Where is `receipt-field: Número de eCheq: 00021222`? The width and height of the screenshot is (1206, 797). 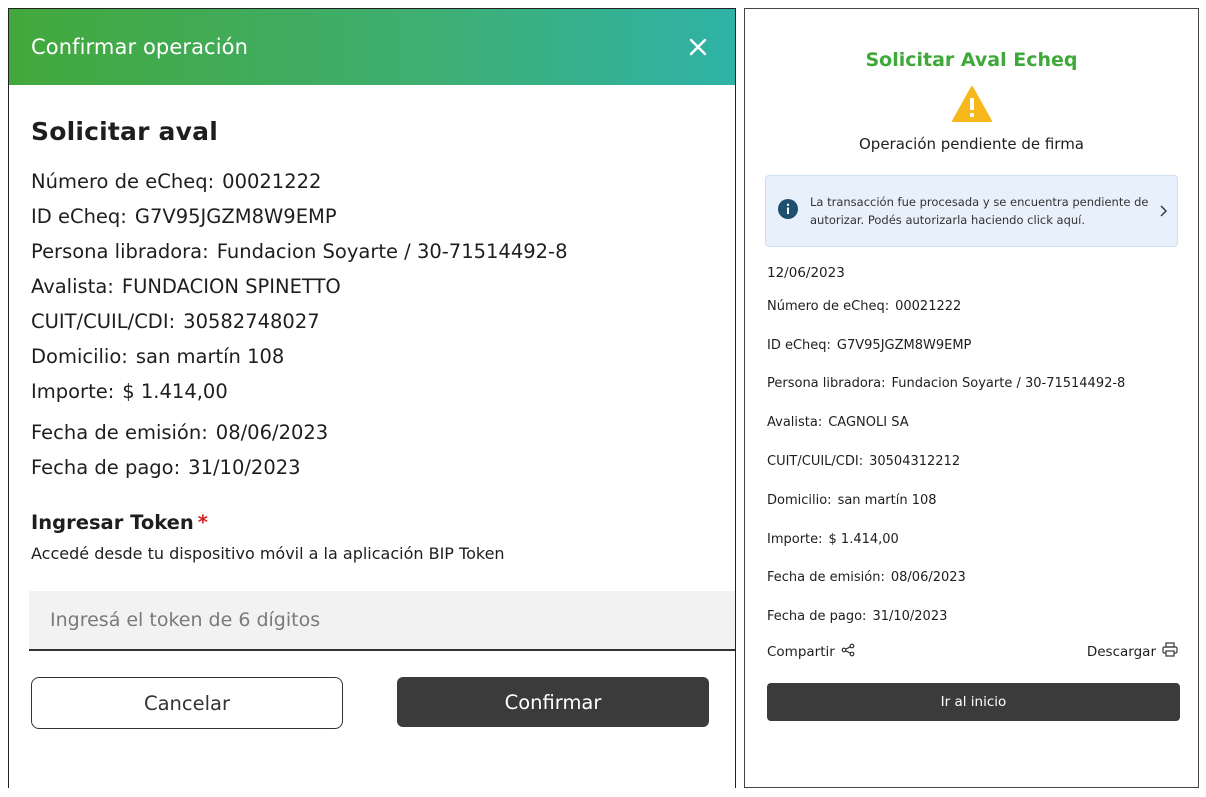 receipt-field: Número de eCheq: 00021222 is located at coordinates (982, 306).